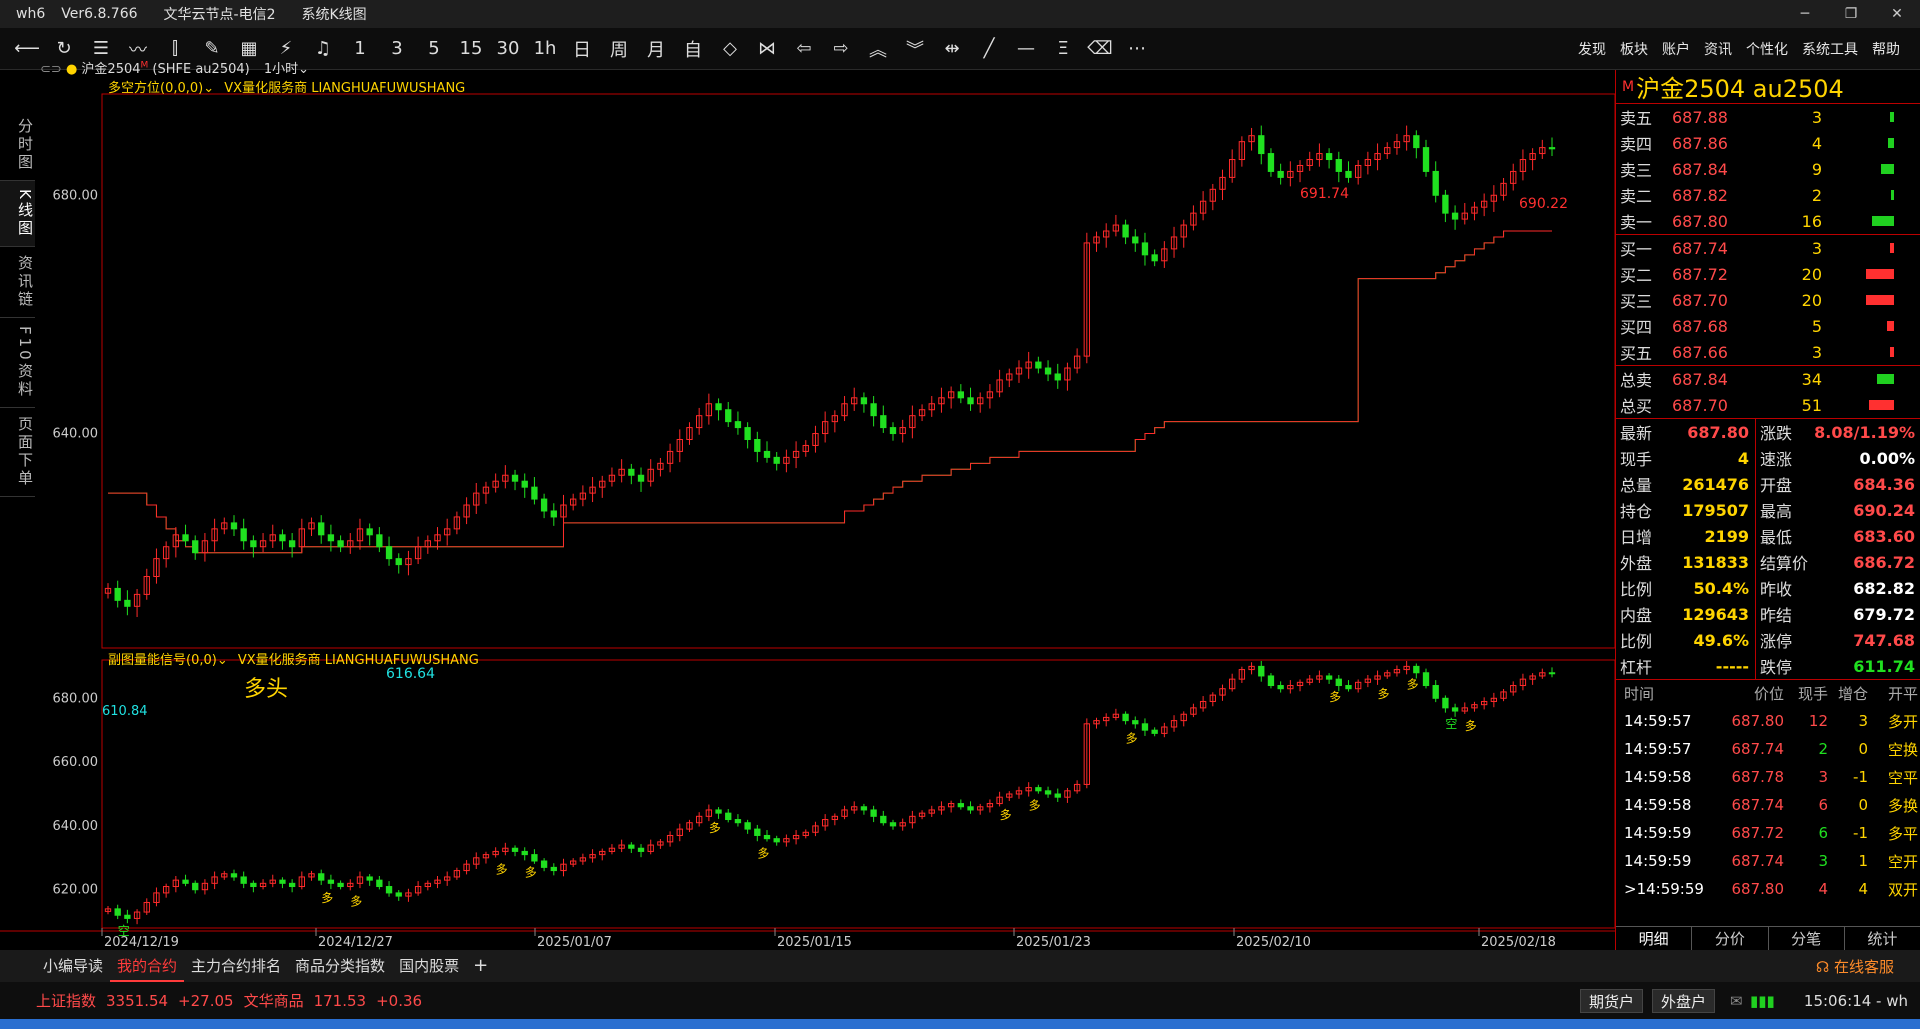  Describe the element at coordinates (1718, 49) in the screenshot. I see `menu-news: 资讯` at that location.